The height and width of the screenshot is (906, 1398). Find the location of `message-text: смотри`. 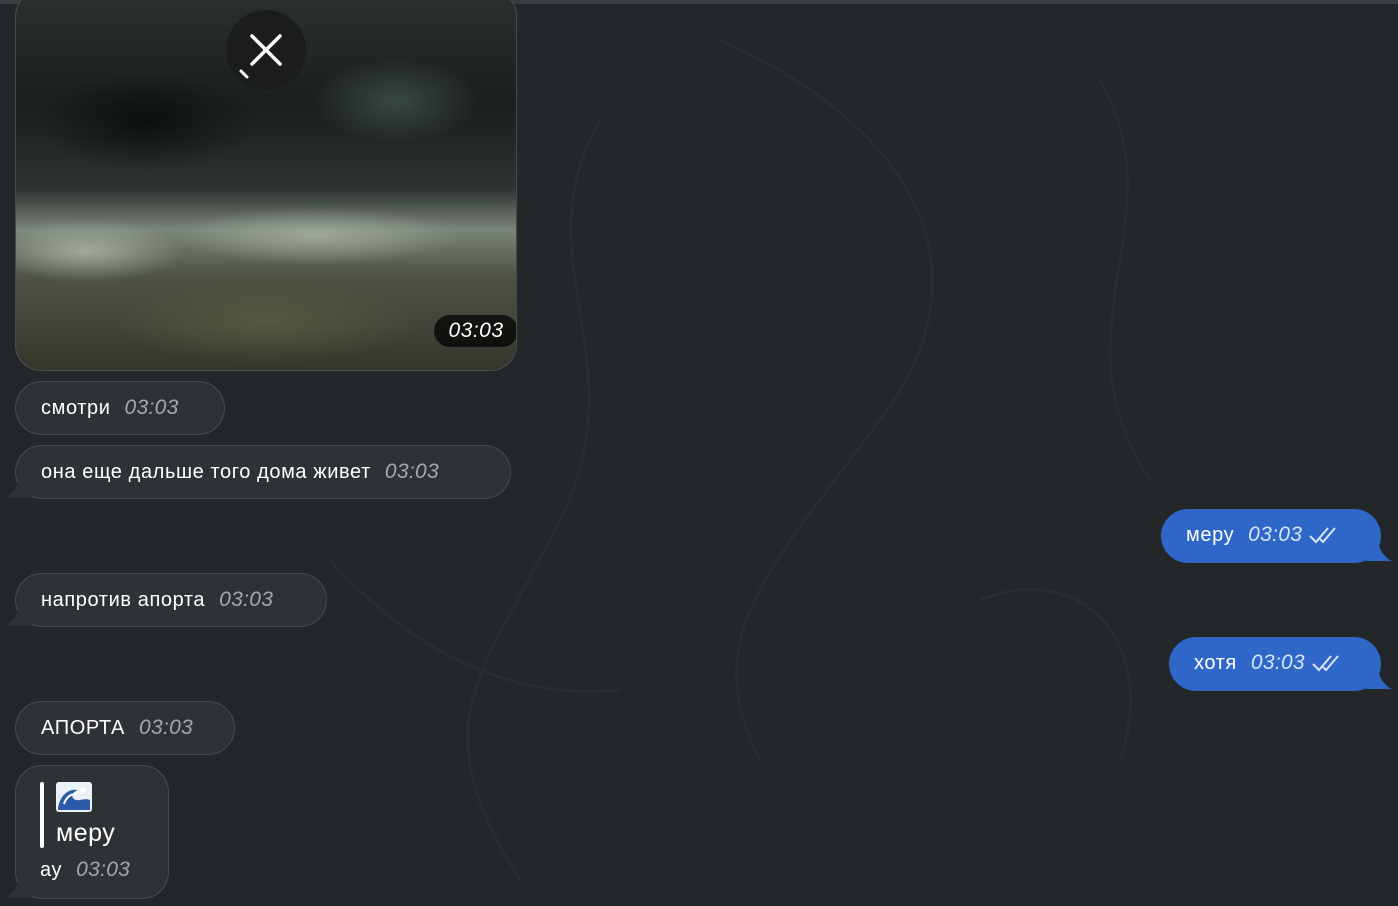

message-text: смотри is located at coordinates (76, 408).